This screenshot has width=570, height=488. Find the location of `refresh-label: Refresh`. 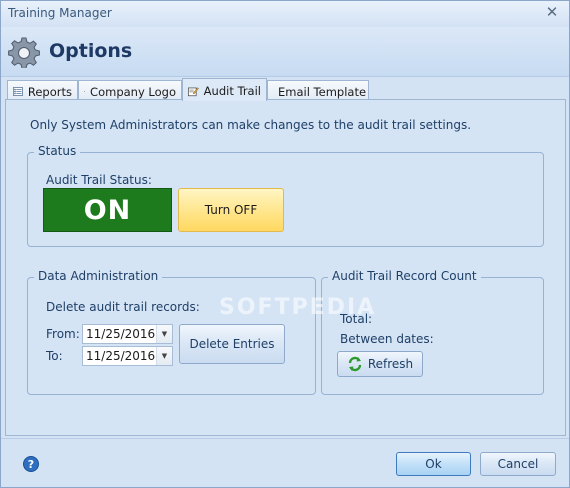

refresh-label: Refresh is located at coordinates (390, 364).